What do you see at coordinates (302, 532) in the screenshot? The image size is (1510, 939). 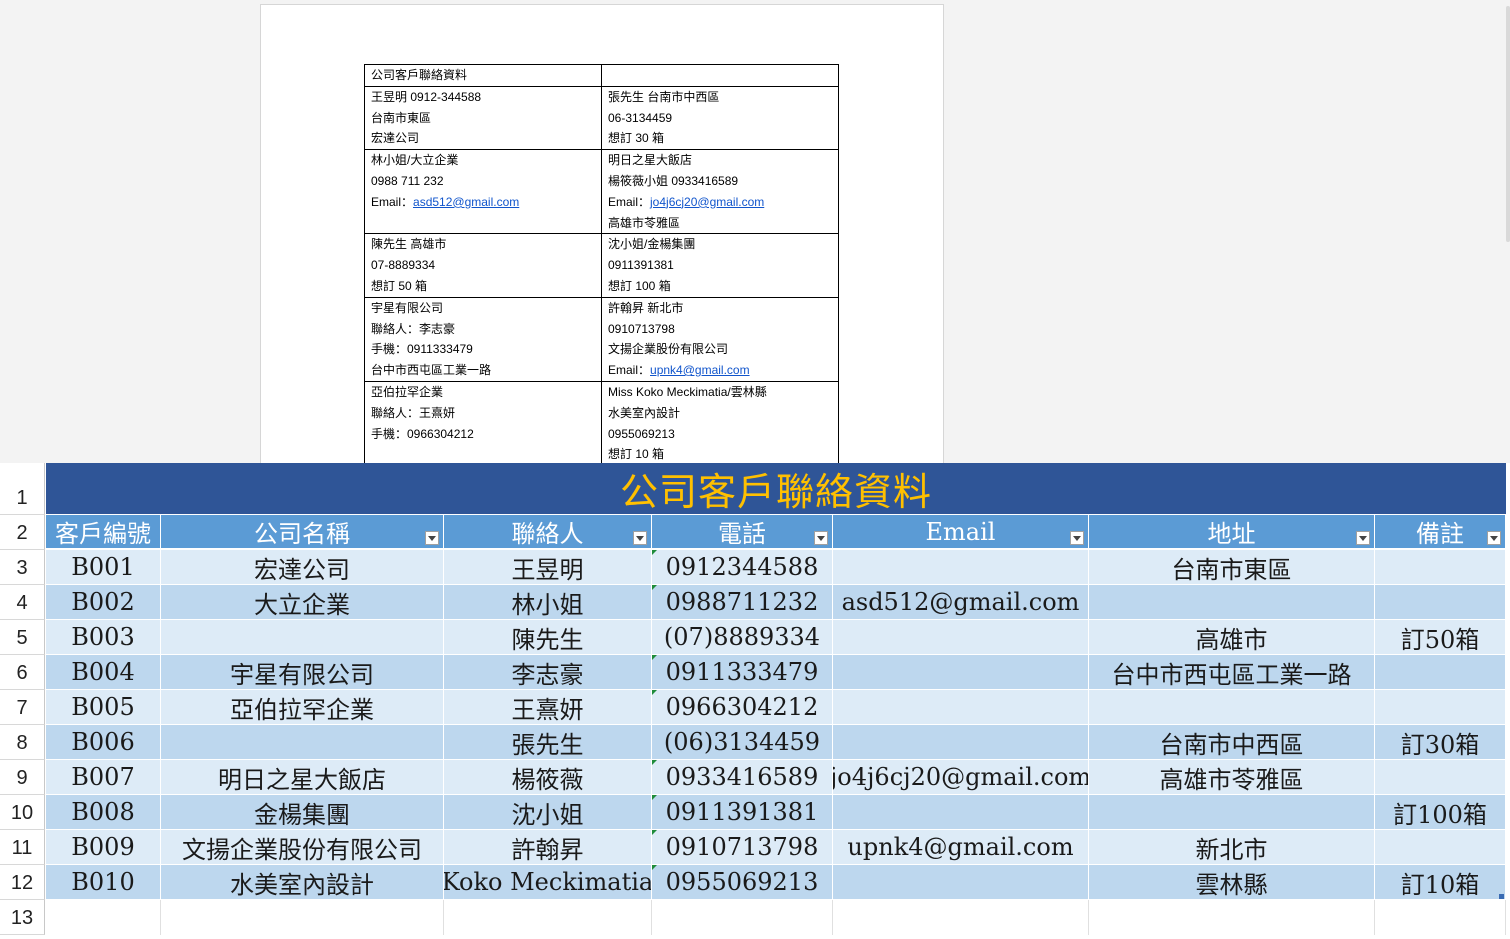 I see `column-header: 公司名稱` at bounding box center [302, 532].